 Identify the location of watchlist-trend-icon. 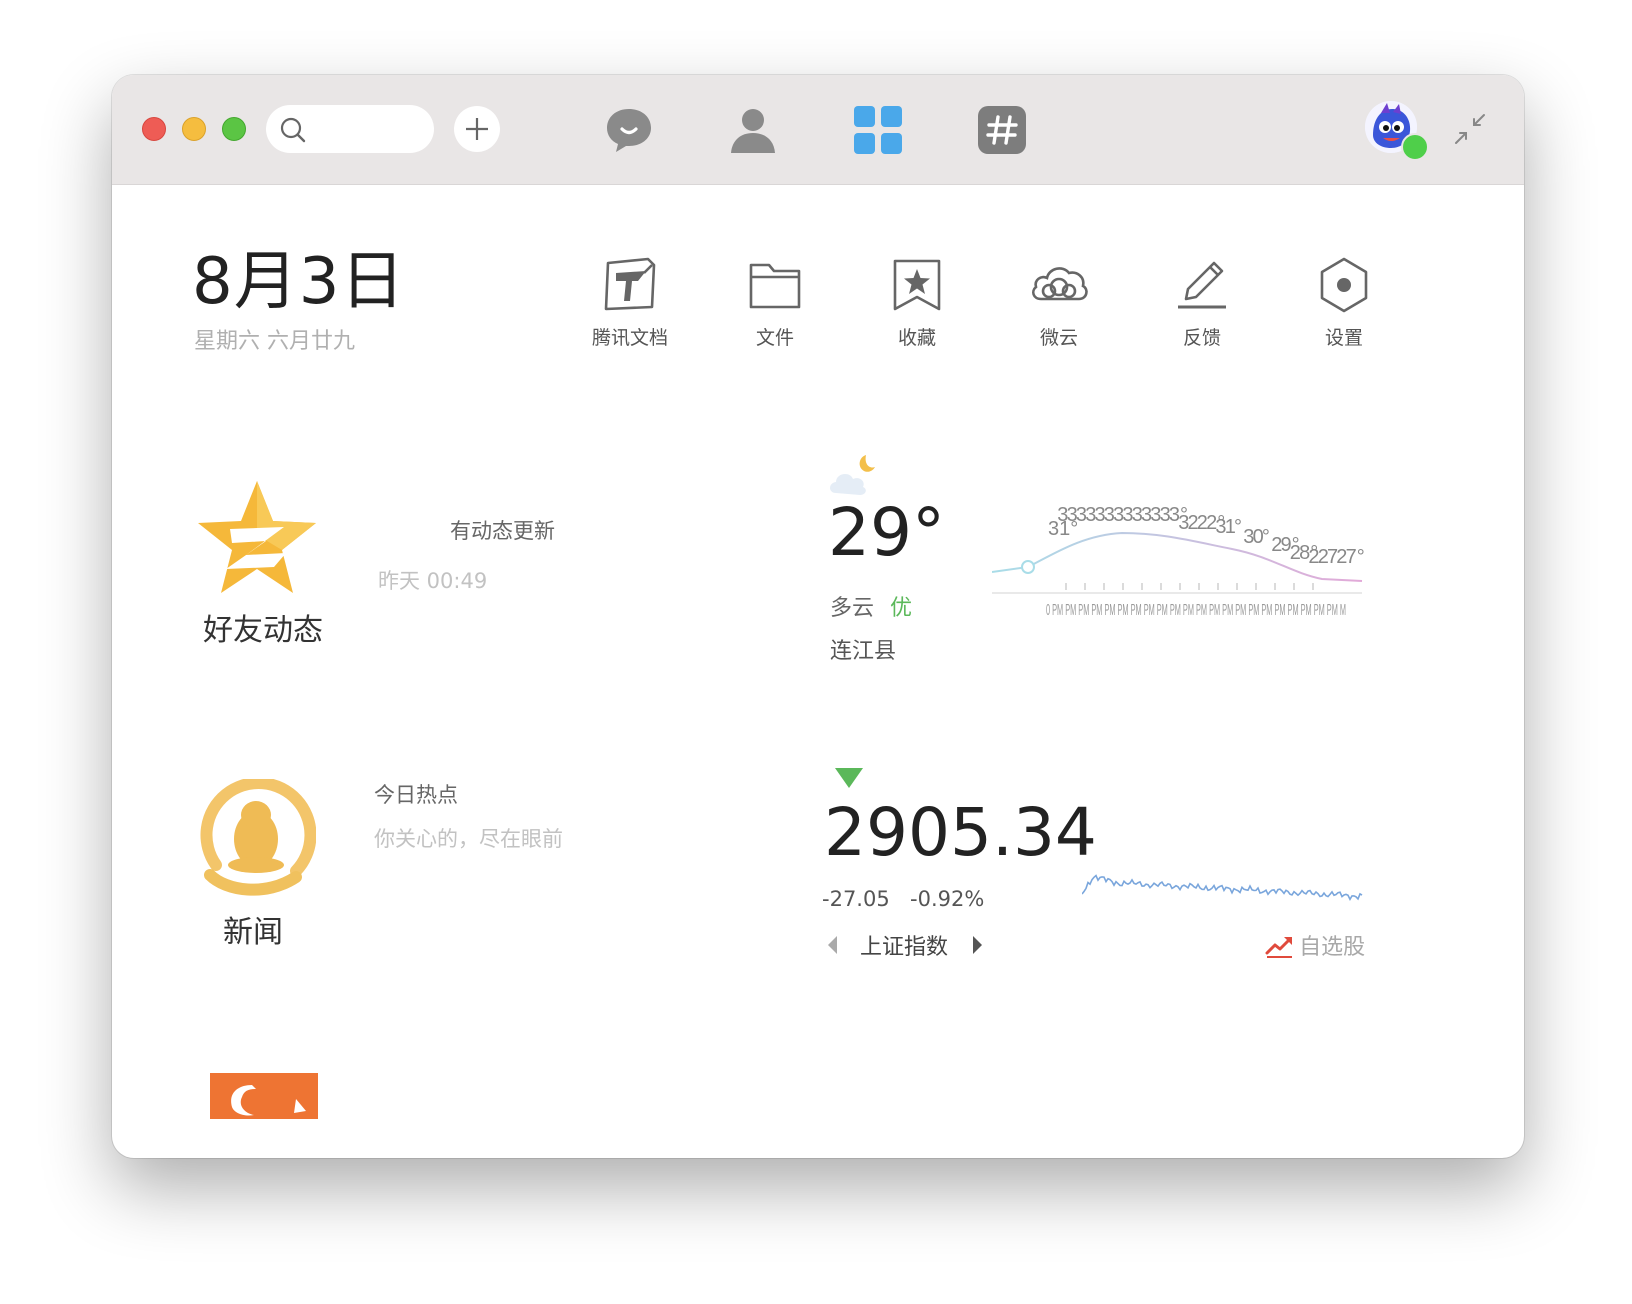
(1278, 947).